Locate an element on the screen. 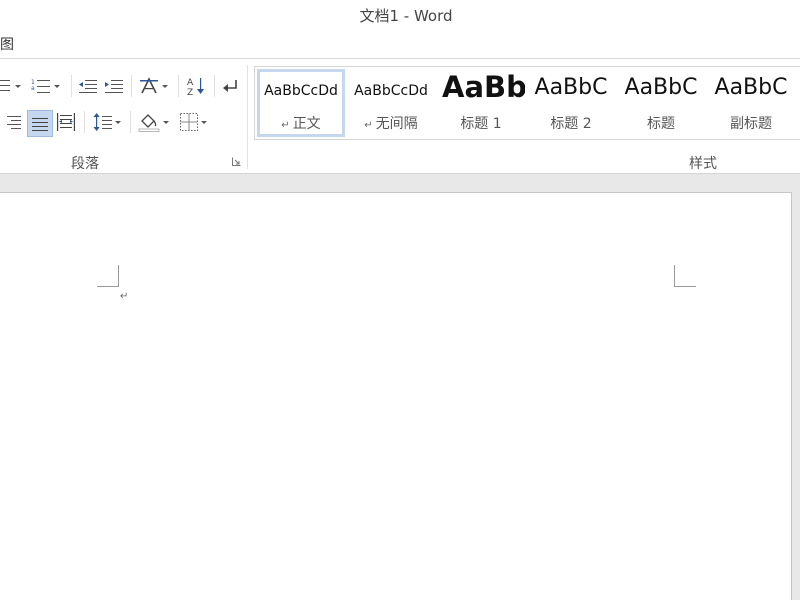  show-marks-button is located at coordinates (230, 86).